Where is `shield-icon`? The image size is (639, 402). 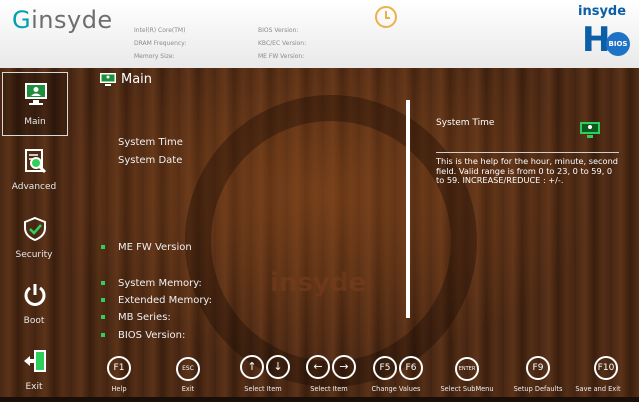 shield-icon is located at coordinates (35, 229).